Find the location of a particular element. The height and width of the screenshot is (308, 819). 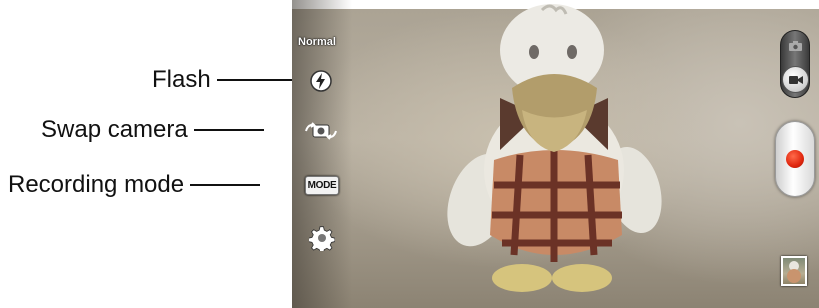

record-button is located at coordinates (795, 159).